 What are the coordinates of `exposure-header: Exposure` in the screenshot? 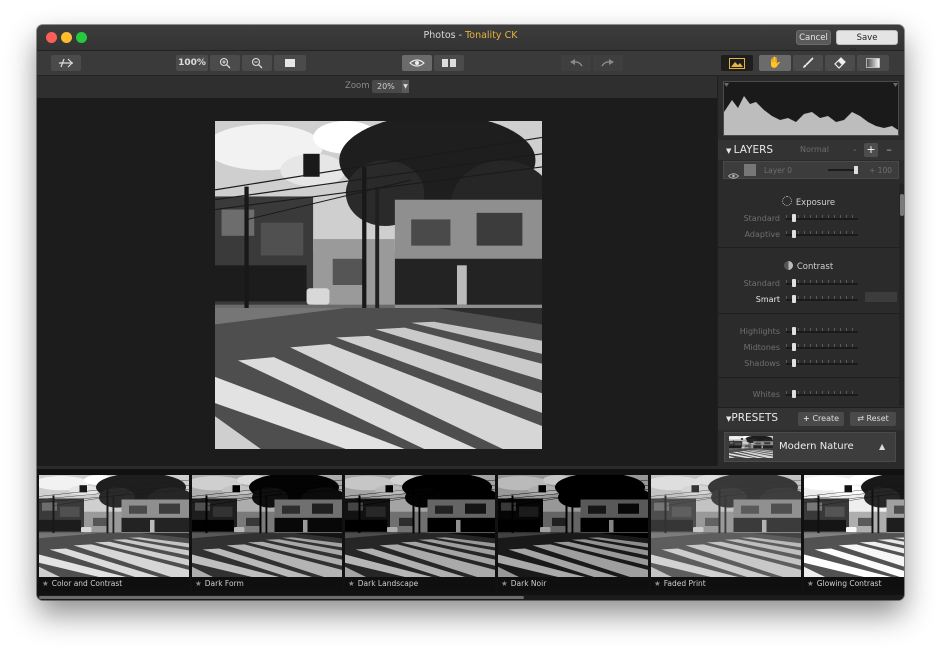 It's located at (808, 202).